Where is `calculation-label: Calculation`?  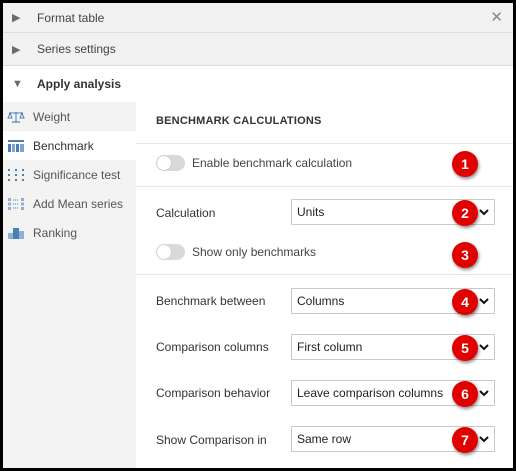
calculation-label: Calculation is located at coordinates (186, 213).